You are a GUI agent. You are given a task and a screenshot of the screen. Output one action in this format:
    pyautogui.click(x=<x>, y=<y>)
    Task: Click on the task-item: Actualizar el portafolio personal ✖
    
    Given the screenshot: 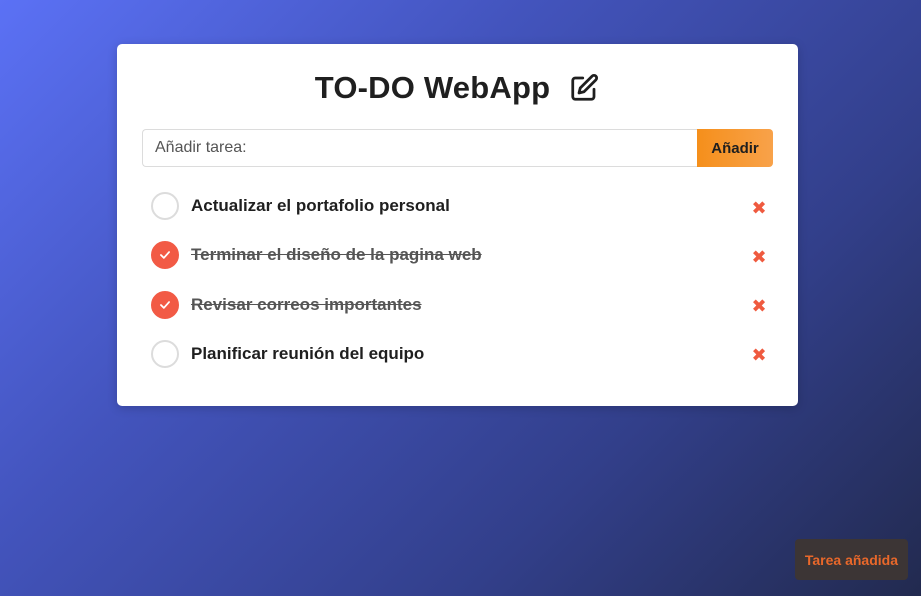 What is the action you would take?
    pyautogui.click(x=461, y=216)
    